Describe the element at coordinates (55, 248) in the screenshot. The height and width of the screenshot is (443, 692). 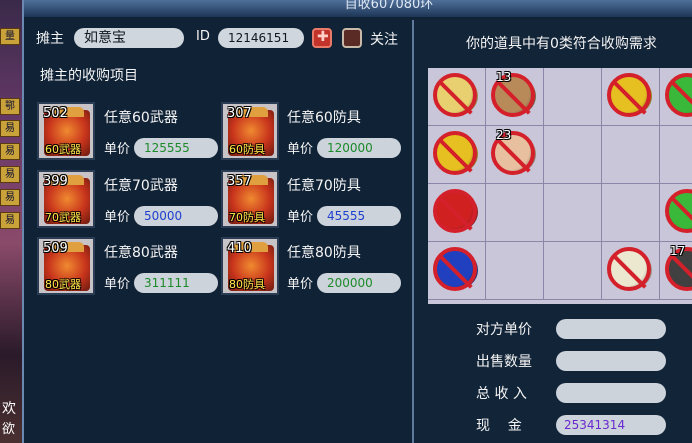
I see `item-count: 509` at that location.